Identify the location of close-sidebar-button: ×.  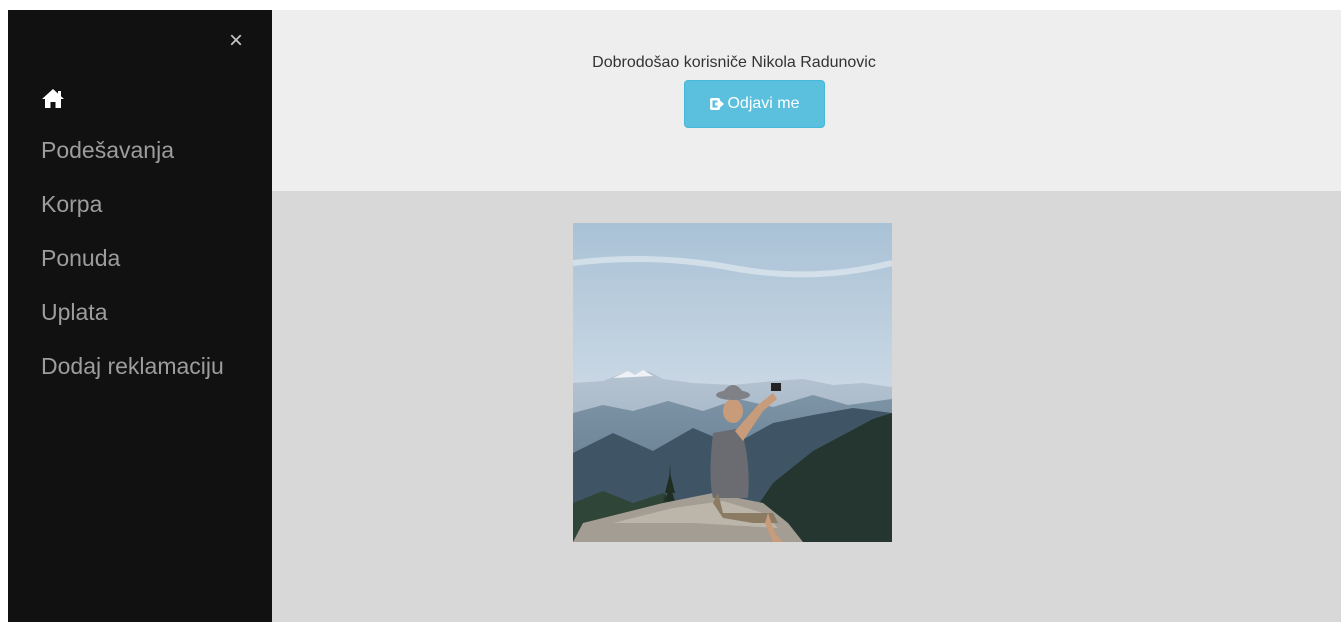
(236, 41).